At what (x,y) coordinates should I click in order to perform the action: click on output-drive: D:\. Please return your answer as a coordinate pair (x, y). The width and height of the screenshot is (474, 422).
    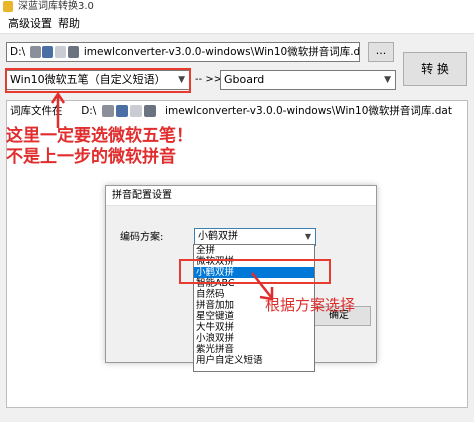
    Looking at the image, I should click on (89, 111).